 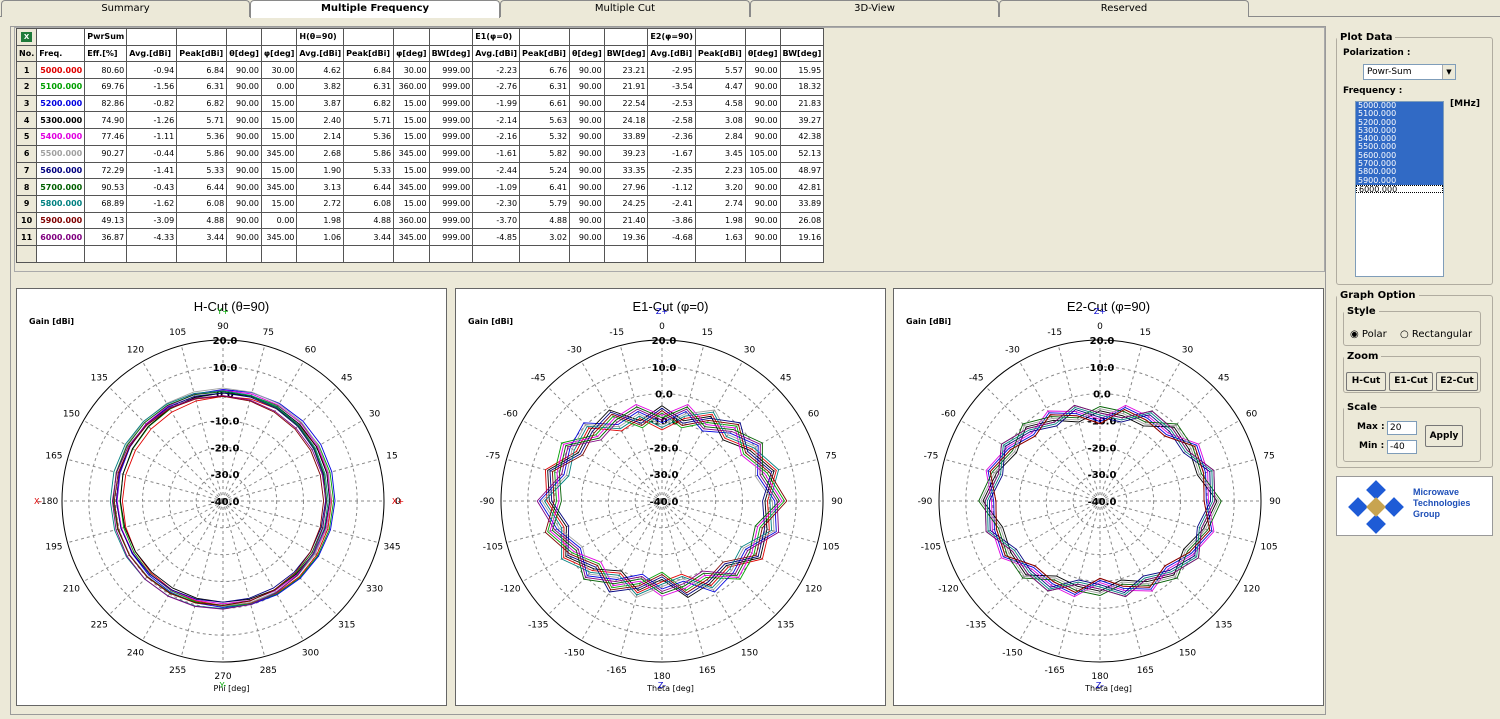 What do you see at coordinates (279, 70) in the screenshot?
I see `table-cell: 30.00` at bounding box center [279, 70].